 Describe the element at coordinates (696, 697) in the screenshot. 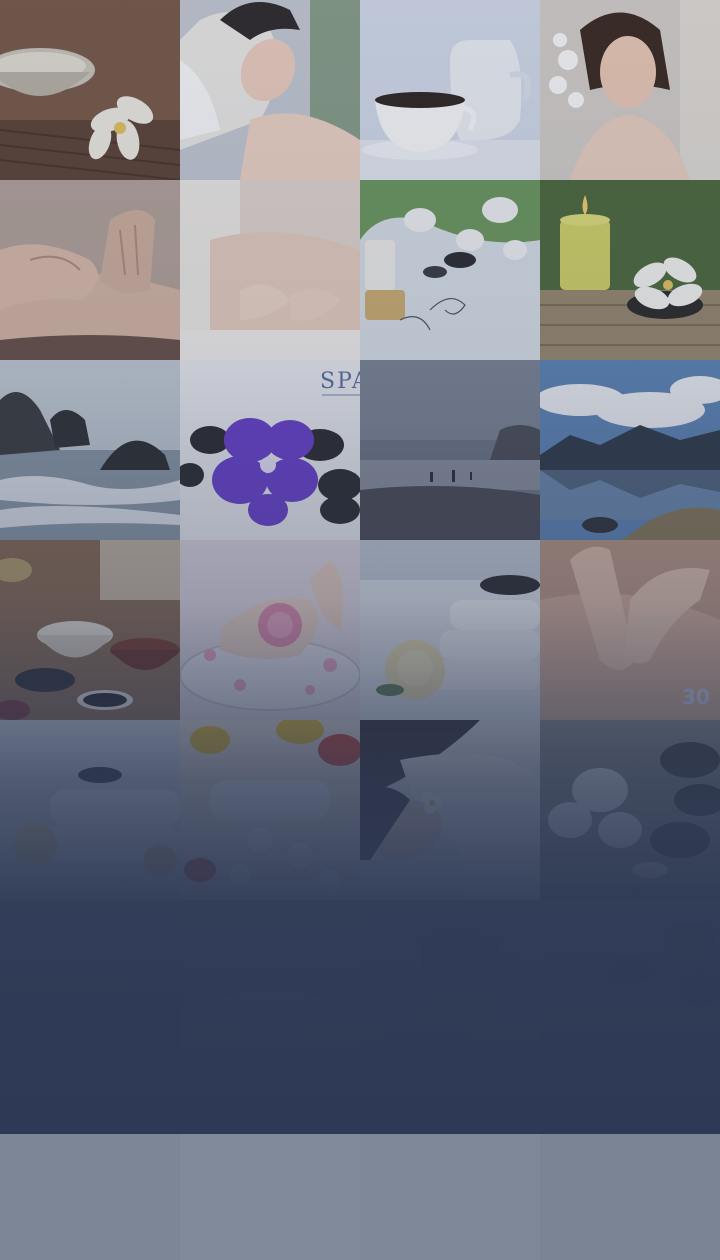

I see `promo-number-text: 30` at that location.